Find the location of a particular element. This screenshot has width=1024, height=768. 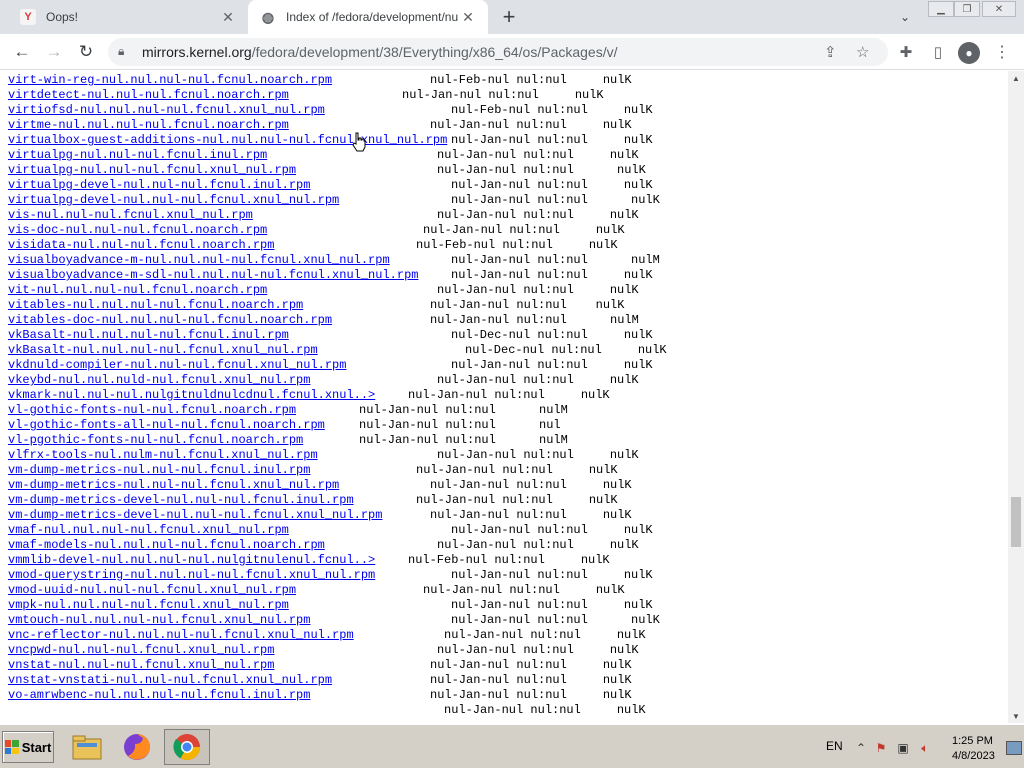

start-button: Start is located at coordinates (28, 747).